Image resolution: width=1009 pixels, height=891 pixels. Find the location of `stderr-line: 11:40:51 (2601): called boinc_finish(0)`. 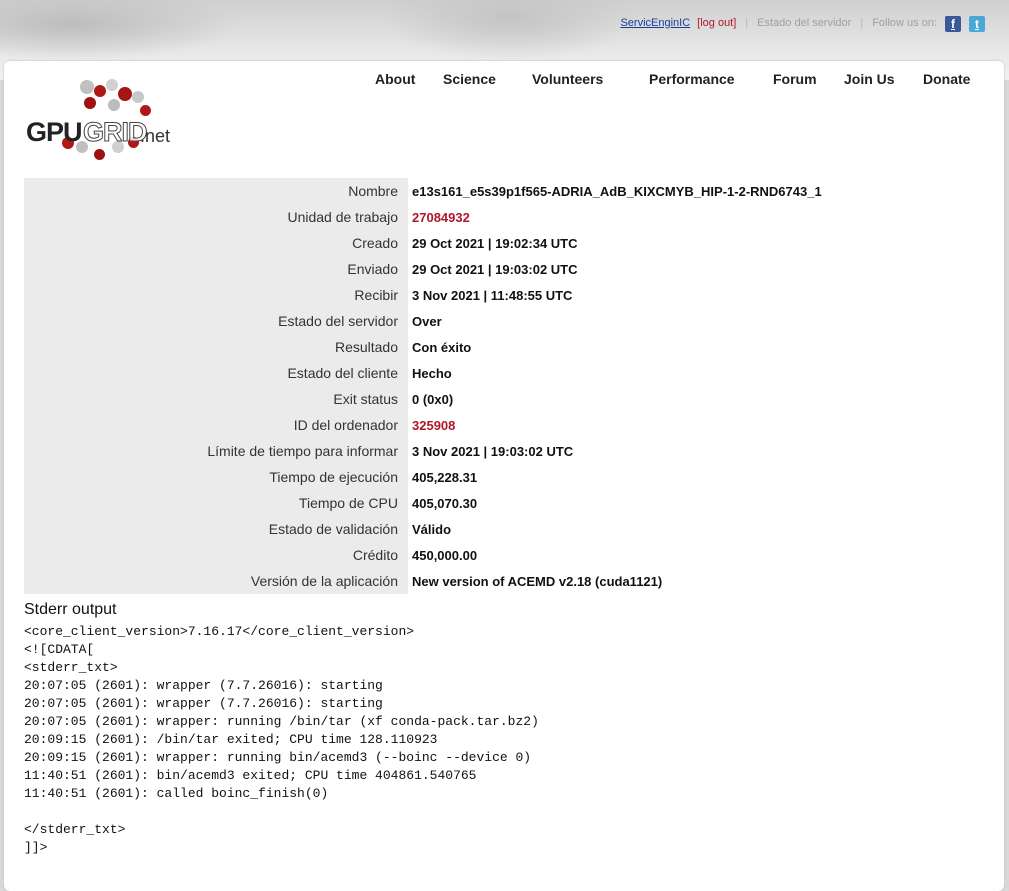

stderr-line: 11:40:51 (2601): called boinc_finish(0) is located at coordinates (176, 793).